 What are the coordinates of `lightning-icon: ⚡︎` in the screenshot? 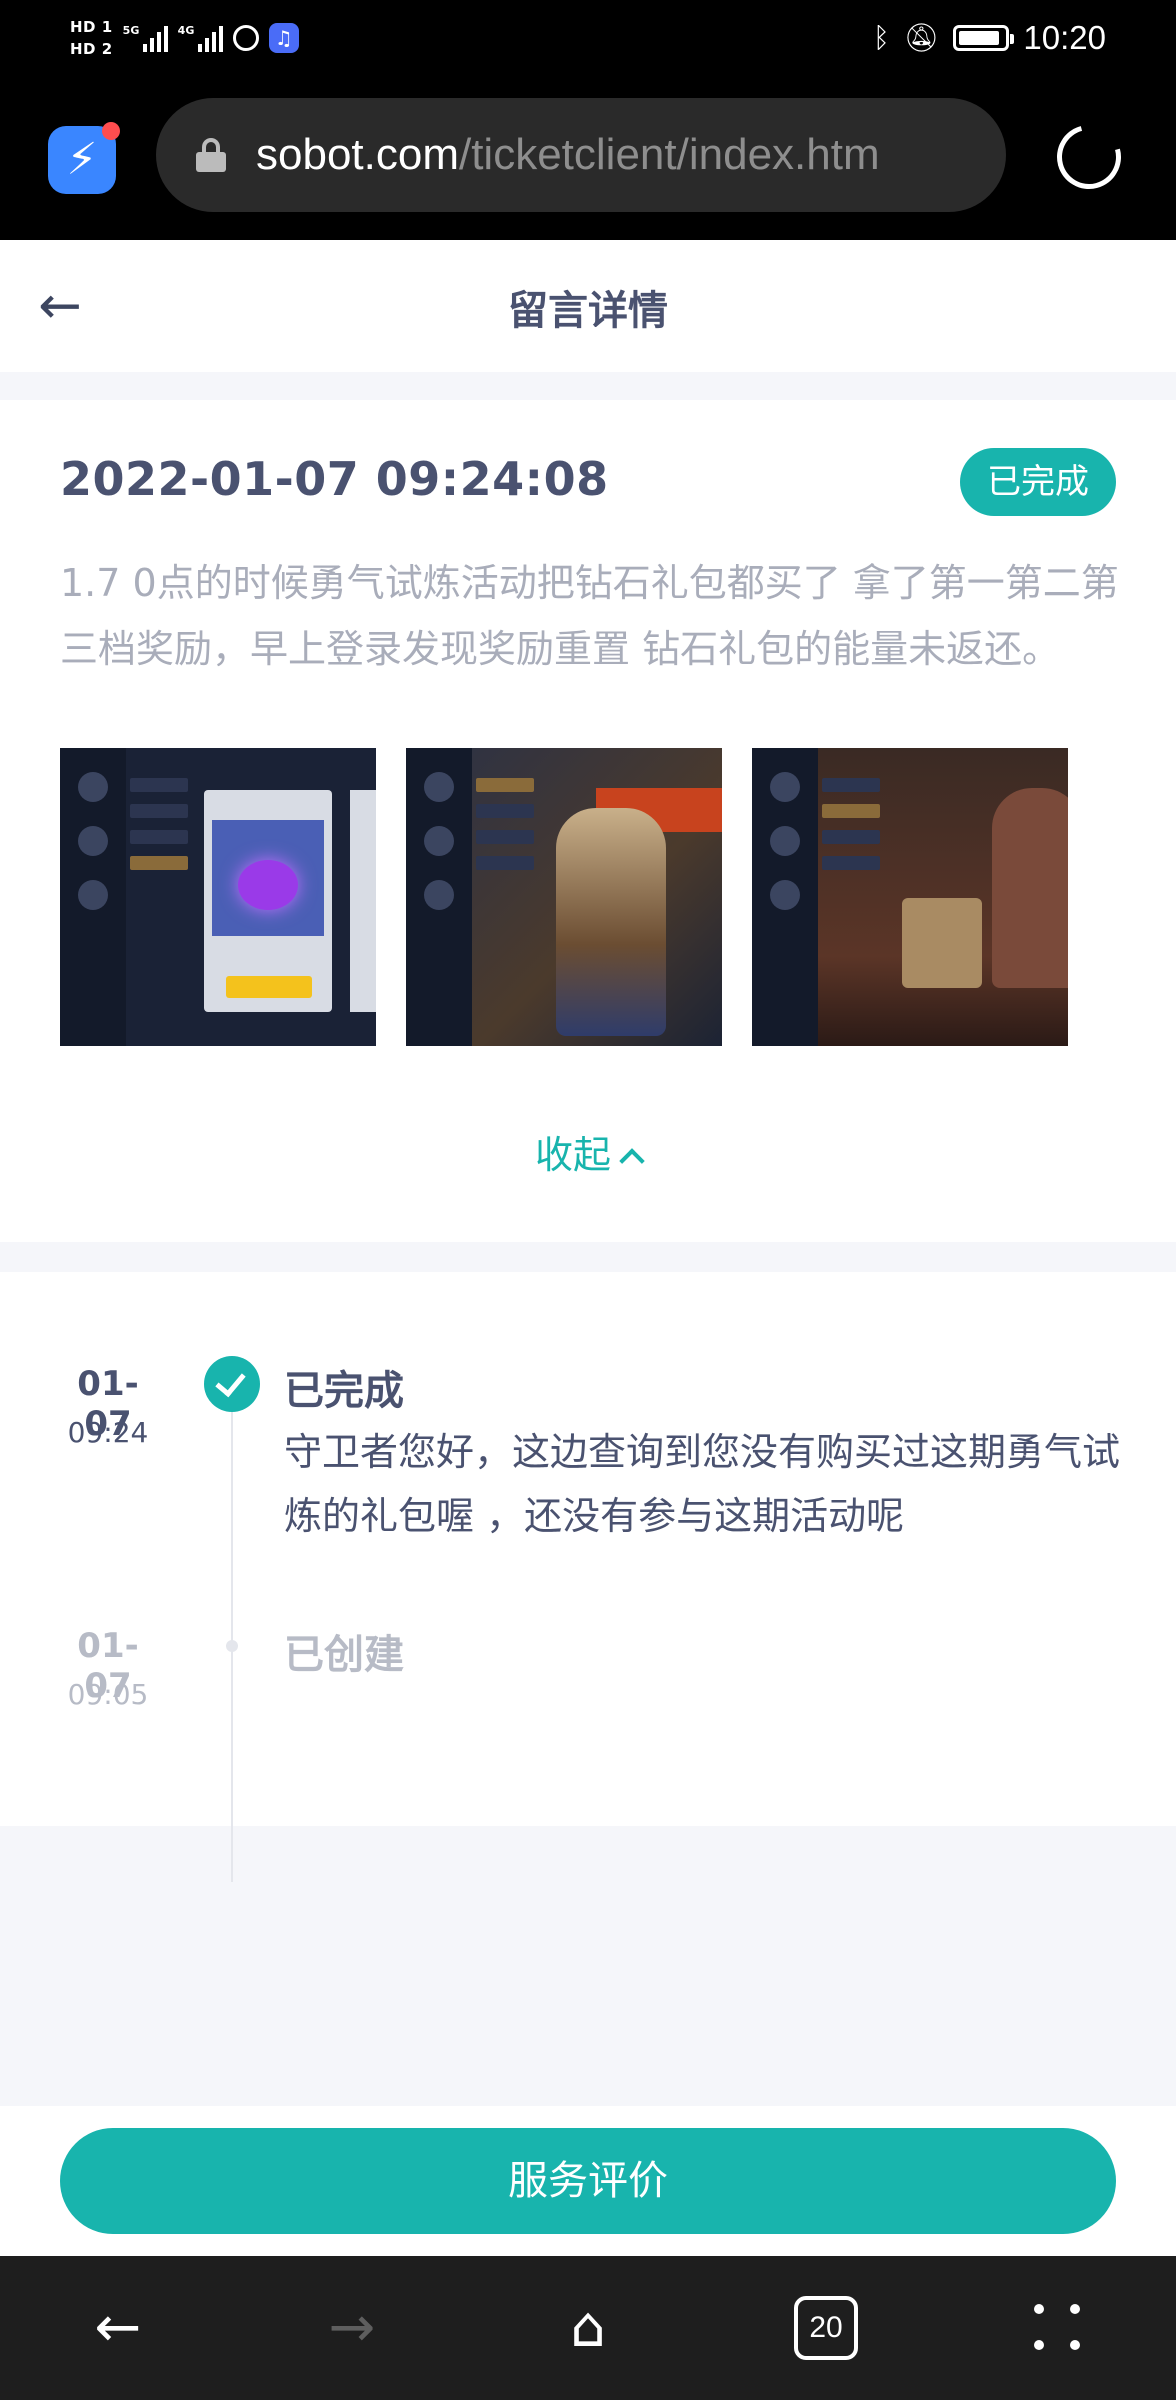 It's located at (82, 159).